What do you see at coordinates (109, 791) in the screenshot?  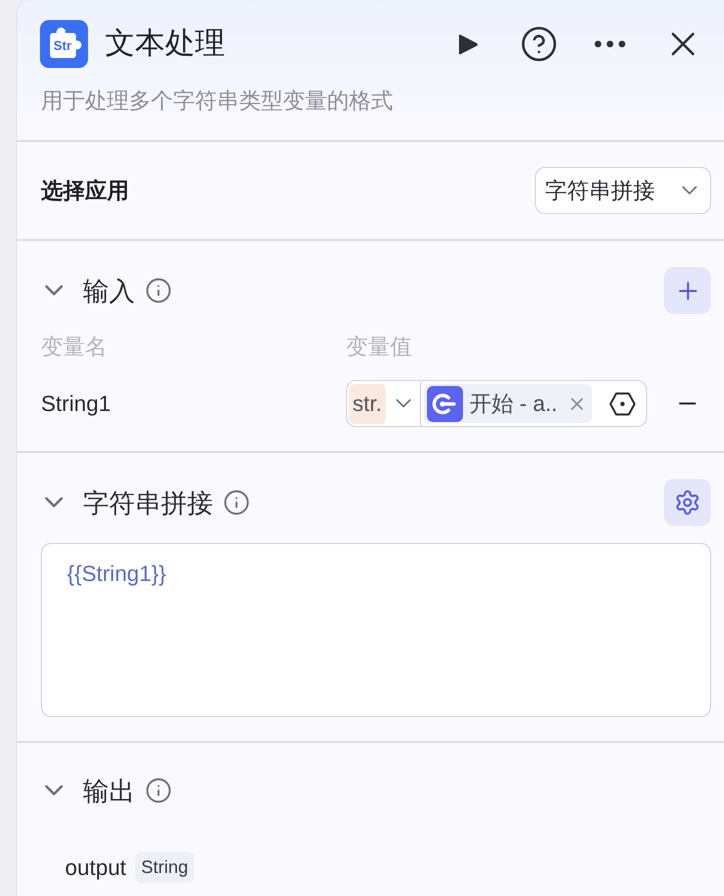 I see `section-title: 输出` at bounding box center [109, 791].